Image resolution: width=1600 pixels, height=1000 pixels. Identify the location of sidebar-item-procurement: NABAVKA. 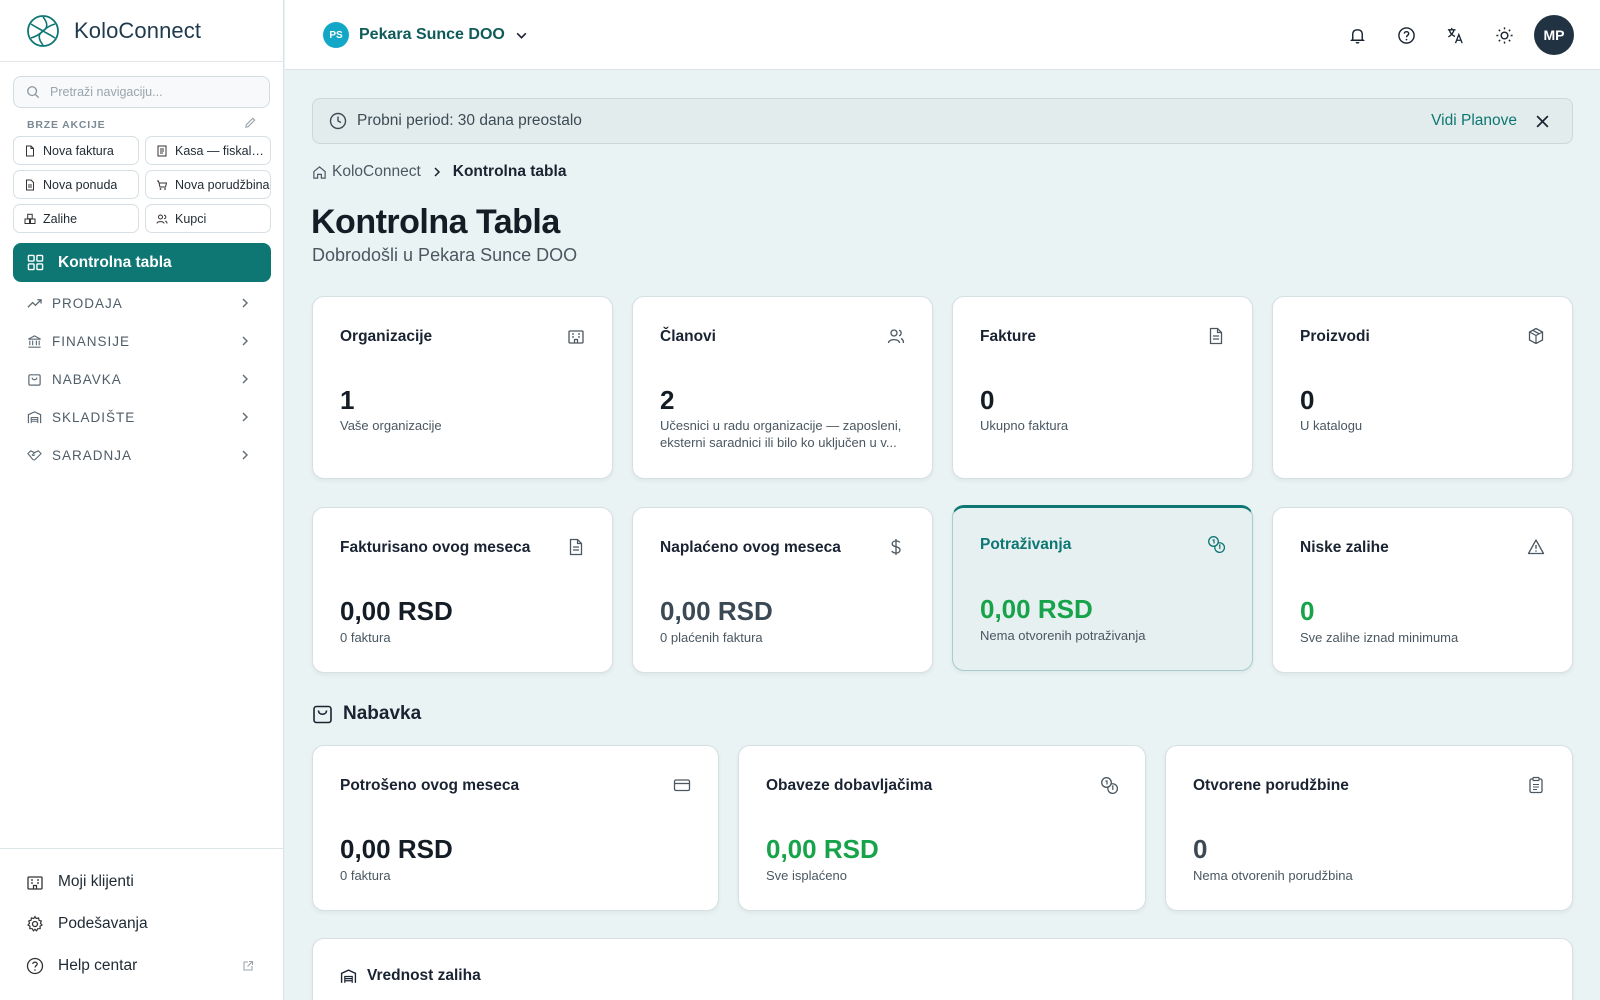
(142, 379).